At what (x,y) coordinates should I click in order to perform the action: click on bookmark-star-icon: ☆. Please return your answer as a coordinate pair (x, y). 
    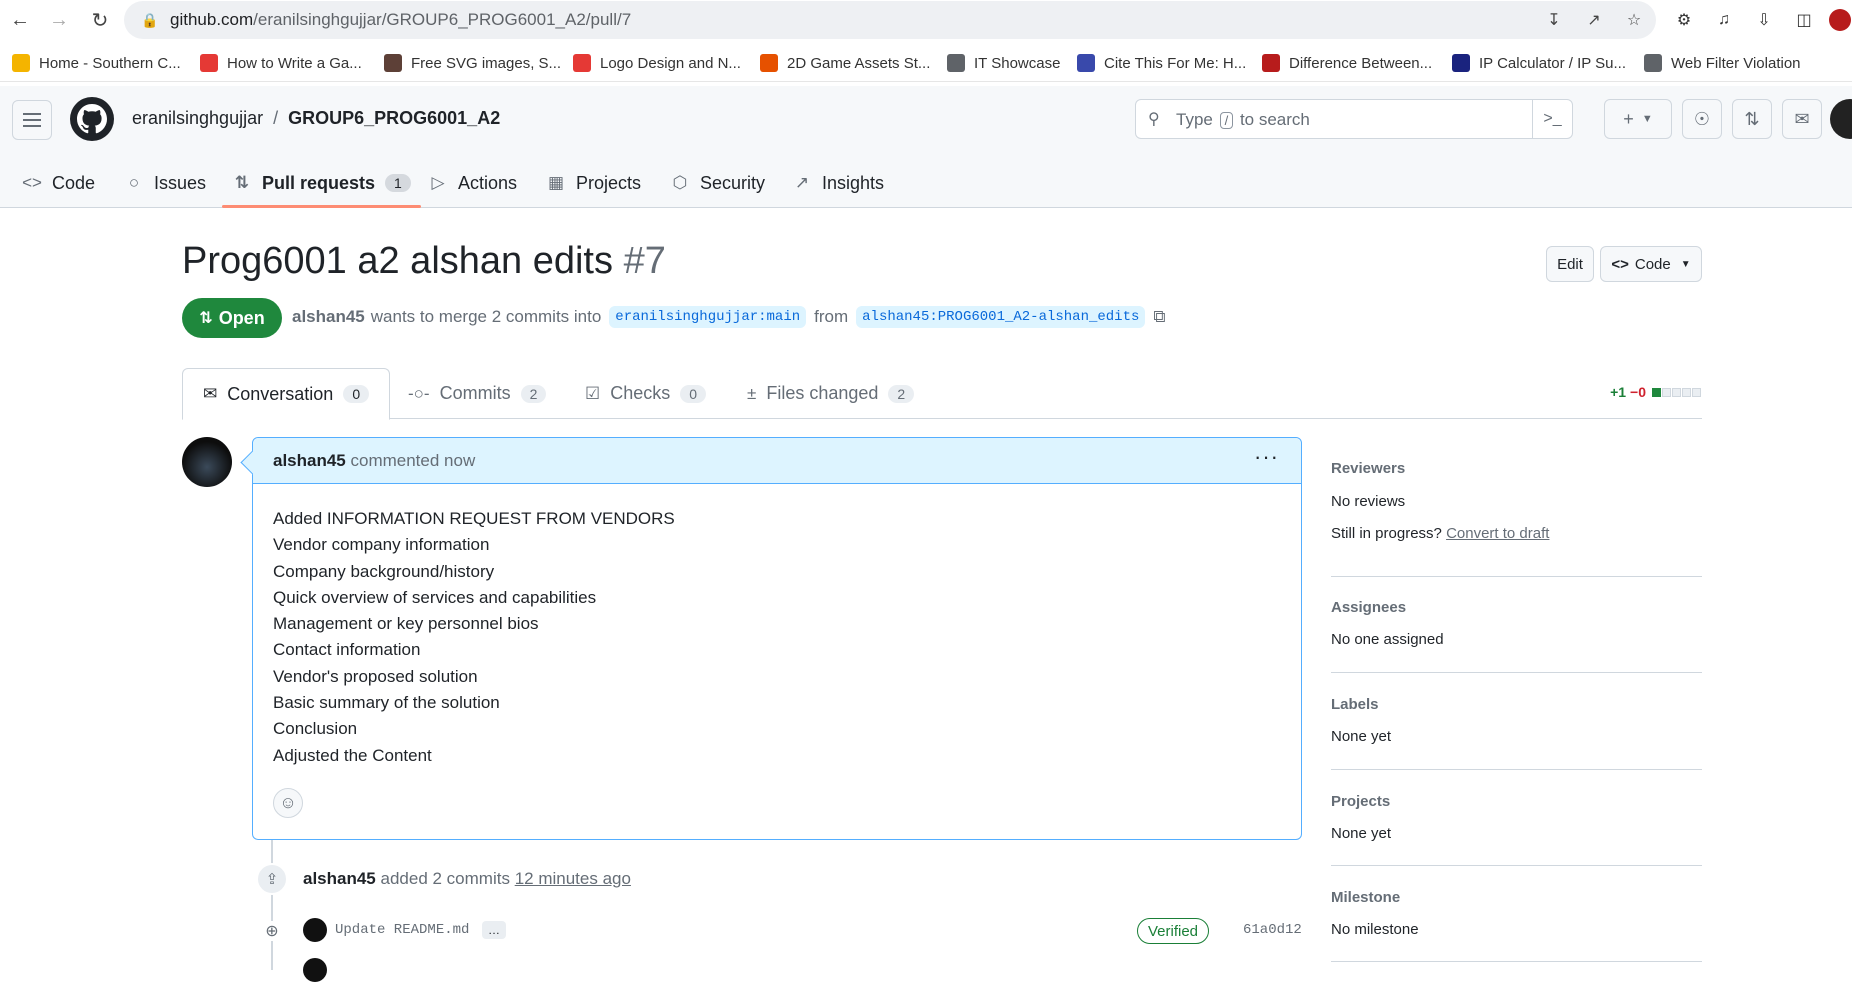
    Looking at the image, I should click on (1634, 20).